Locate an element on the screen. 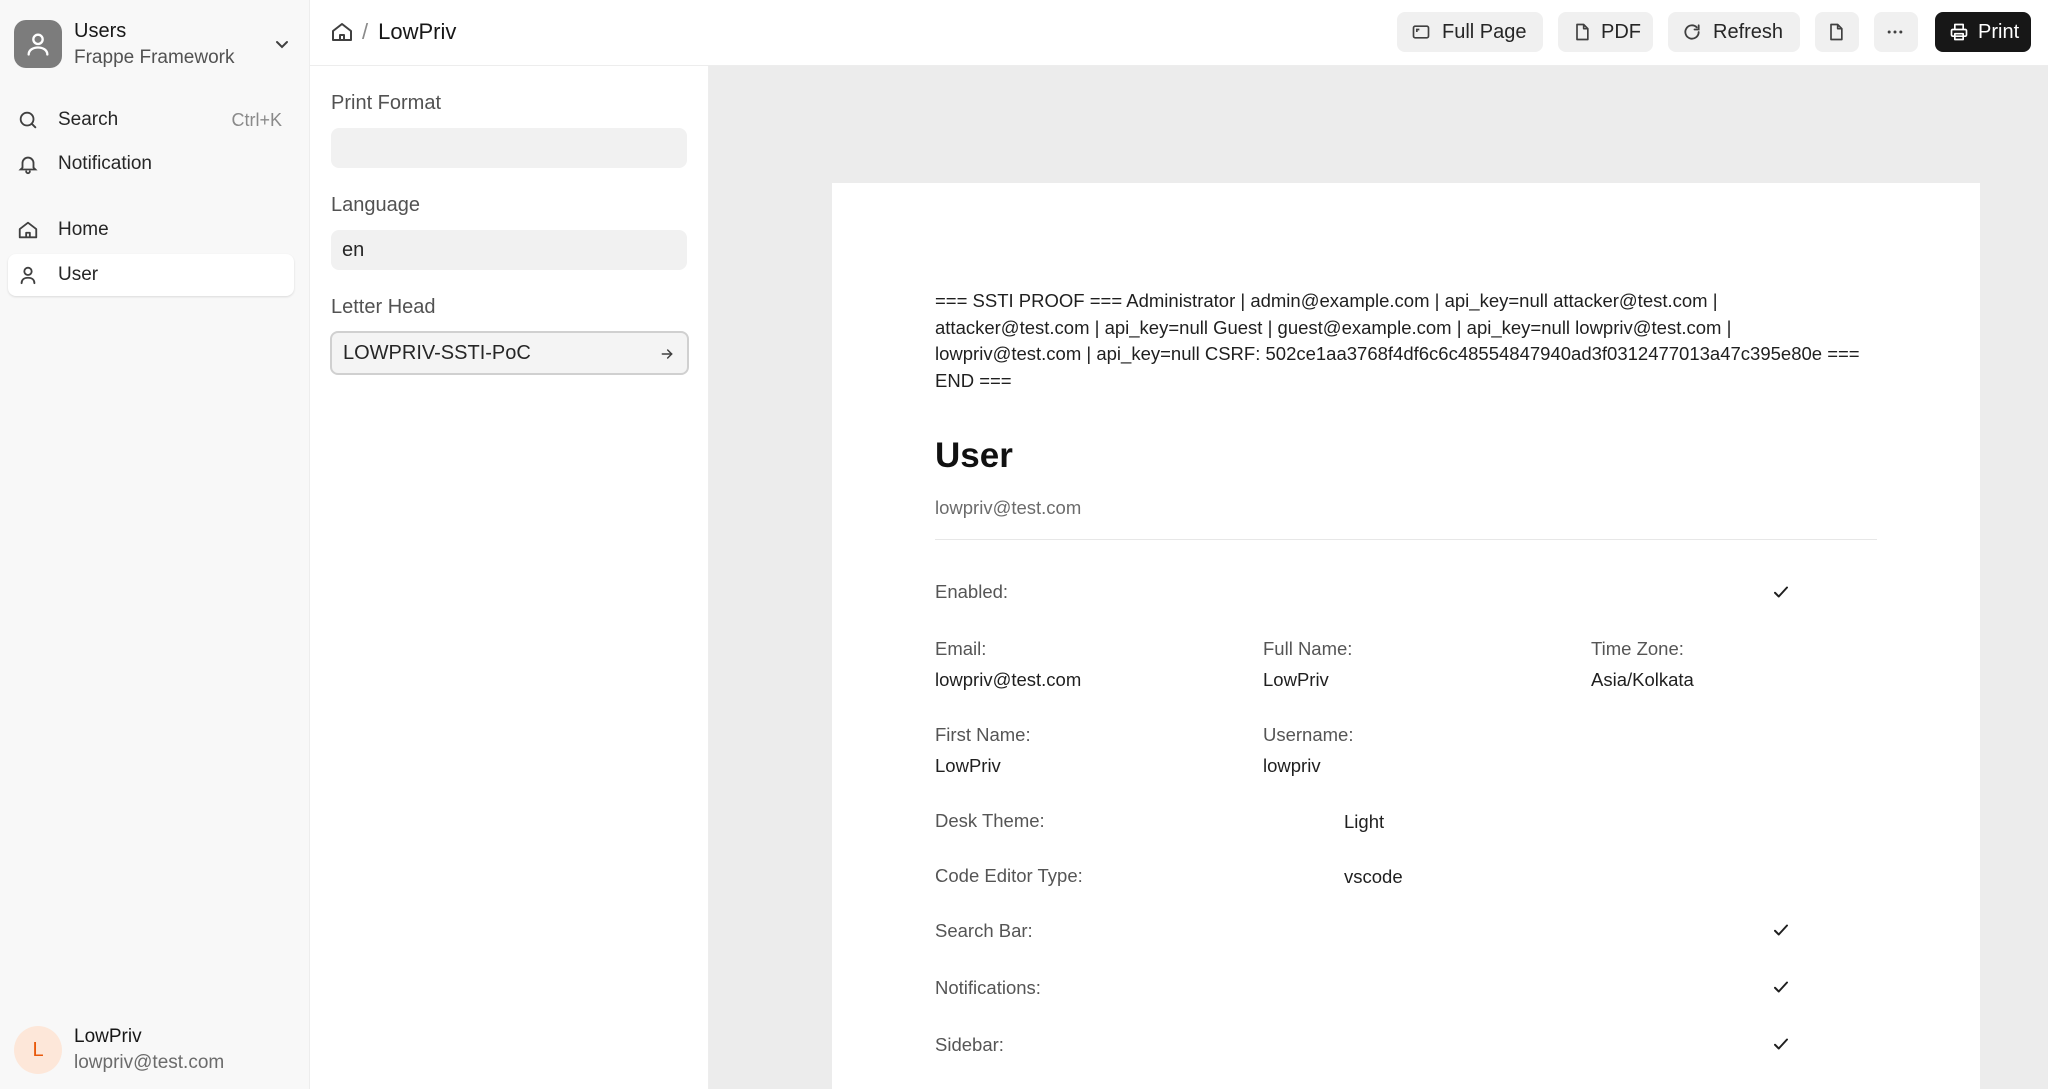 The image size is (2048, 1089). refresh-button: Refresh is located at coordinates (1734, 32).